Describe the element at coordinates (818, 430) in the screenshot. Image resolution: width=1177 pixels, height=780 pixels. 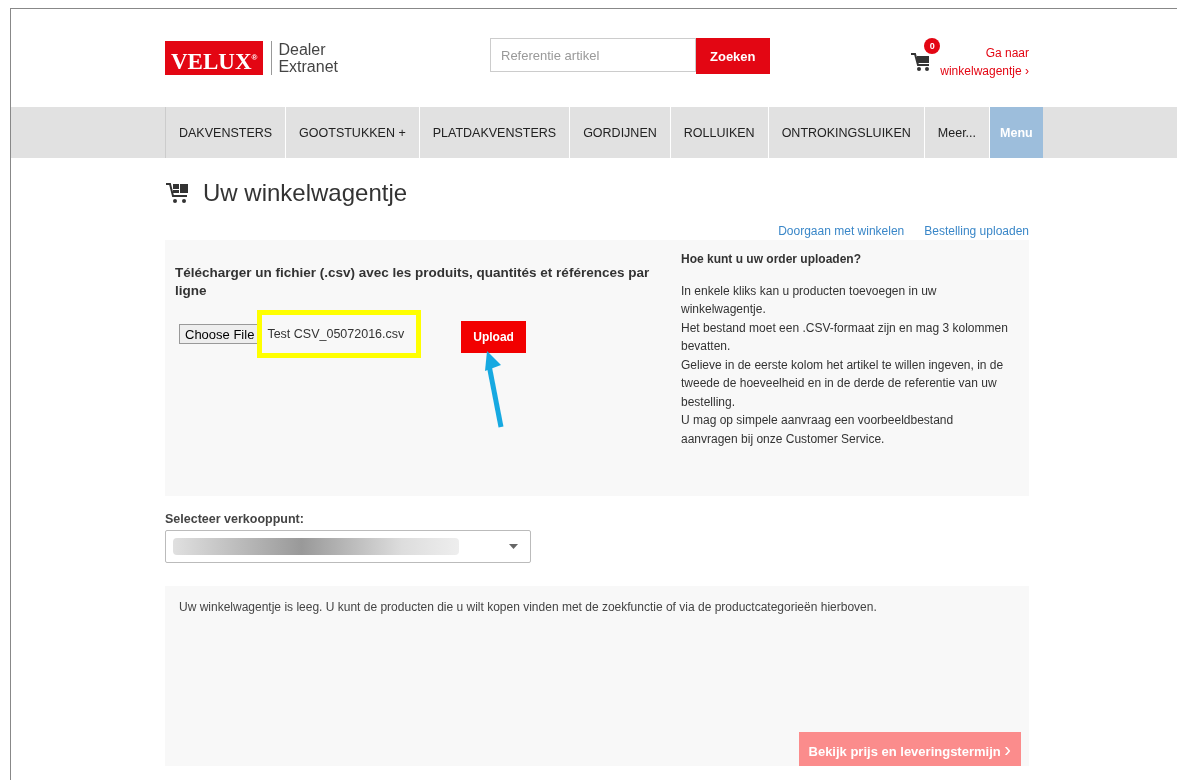
I see `help-text: U mag op simpele aanvraag een voorbeeldbestand aanvragen bij onze Customer Service.` at that location.